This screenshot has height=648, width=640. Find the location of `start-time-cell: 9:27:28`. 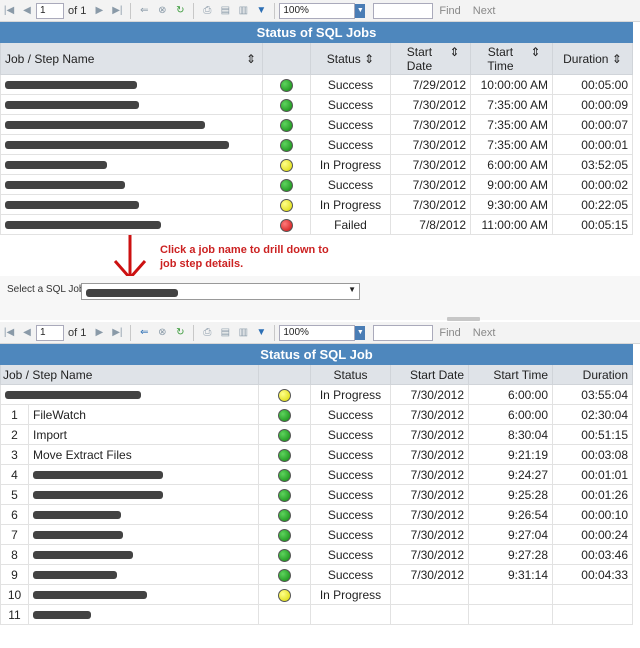

start-time-cell: 9:27:28 is located at coordinates (510, 554).